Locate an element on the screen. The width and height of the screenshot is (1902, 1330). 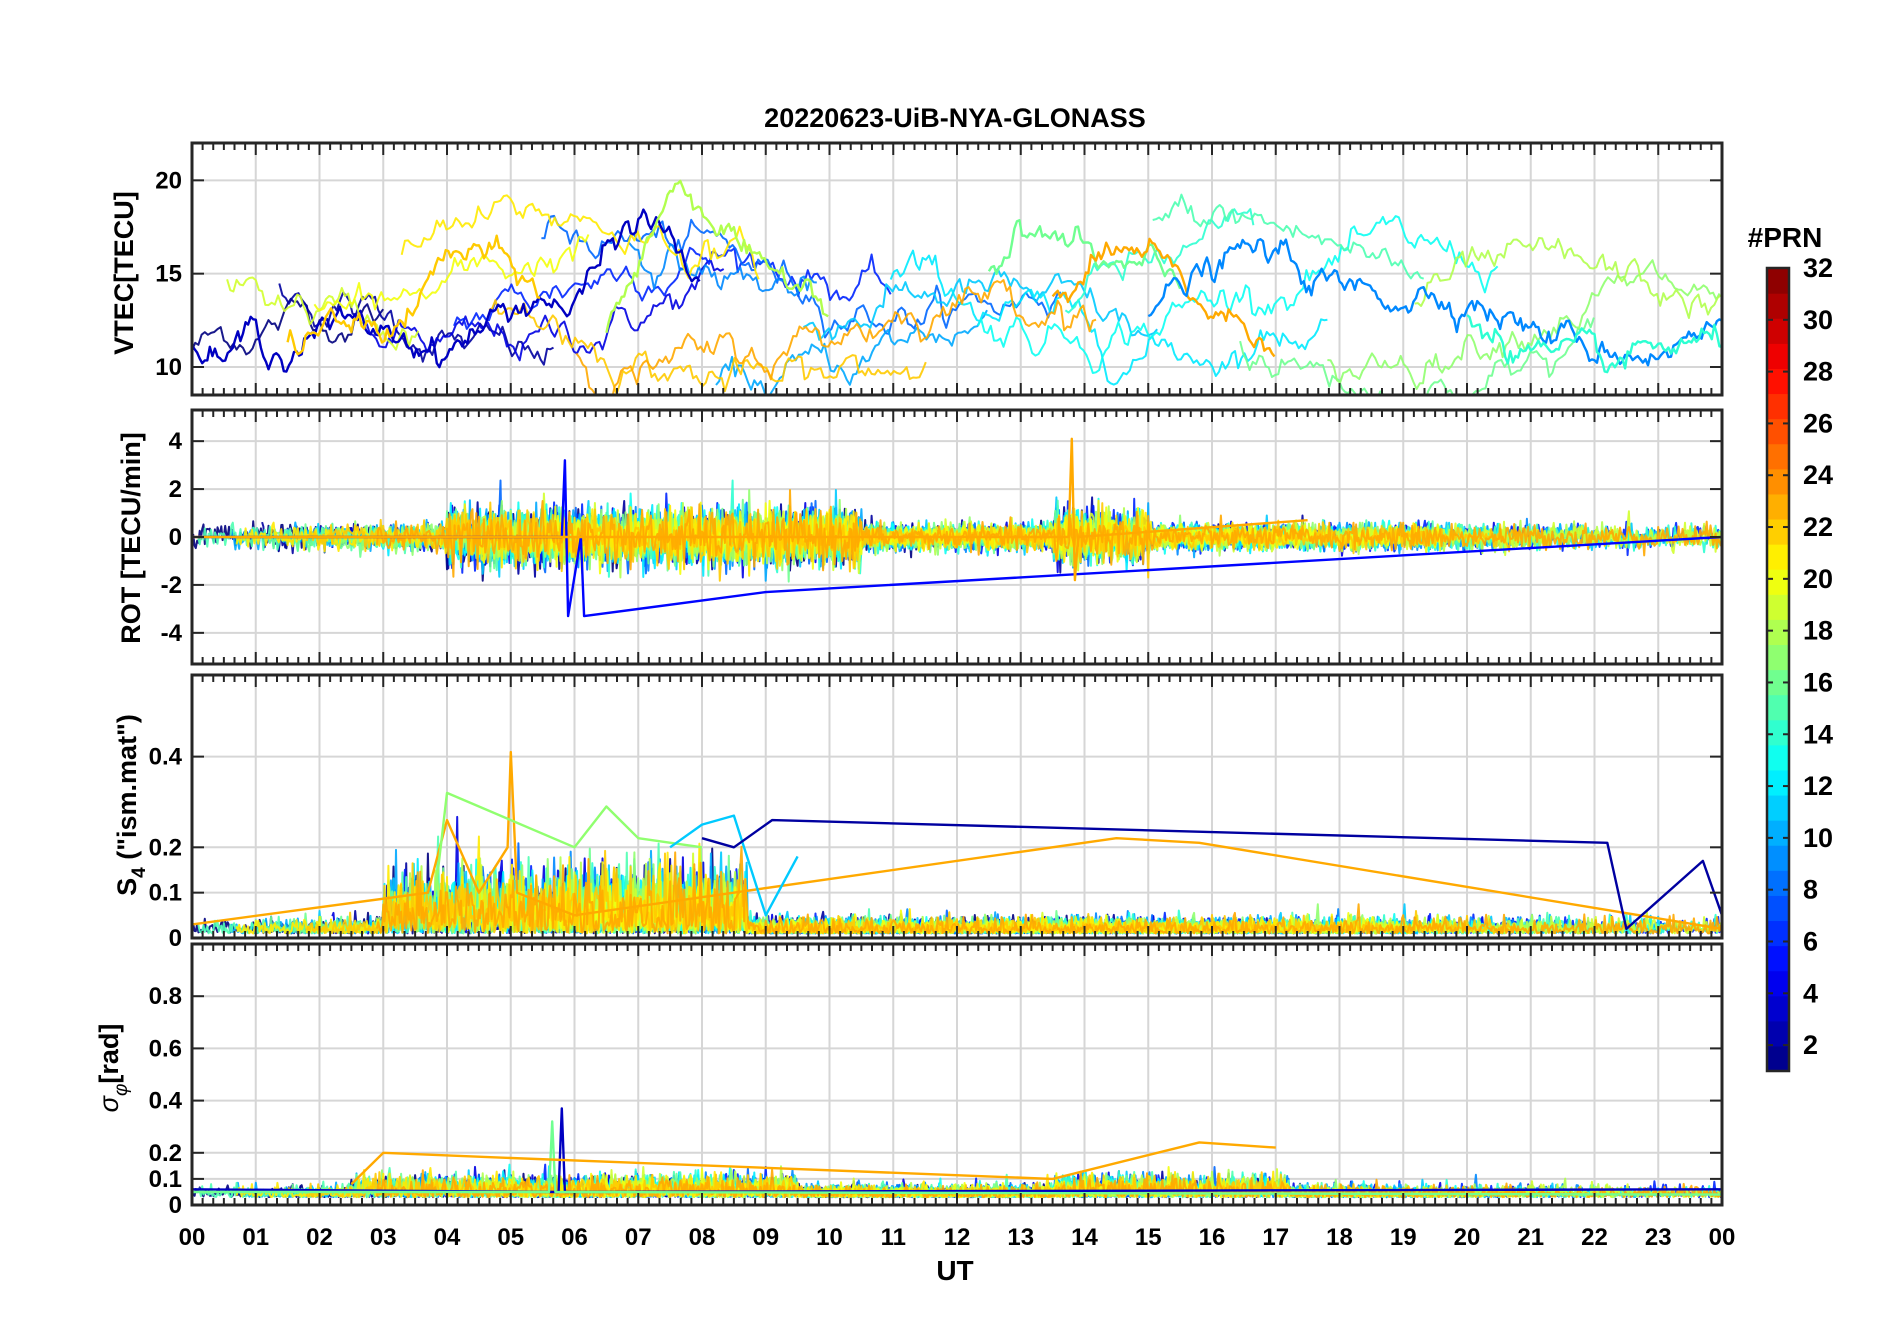
x-tick-label: 12 is located at coordinates (957, 1237).